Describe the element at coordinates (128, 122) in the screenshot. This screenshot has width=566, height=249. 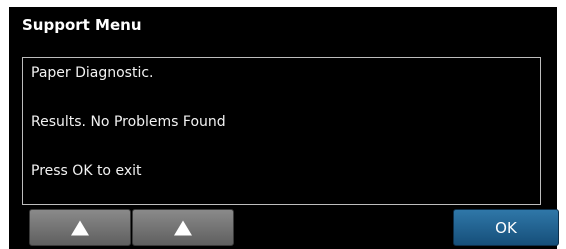
I see `message-line-2: Results. No Problems Found` at that location.